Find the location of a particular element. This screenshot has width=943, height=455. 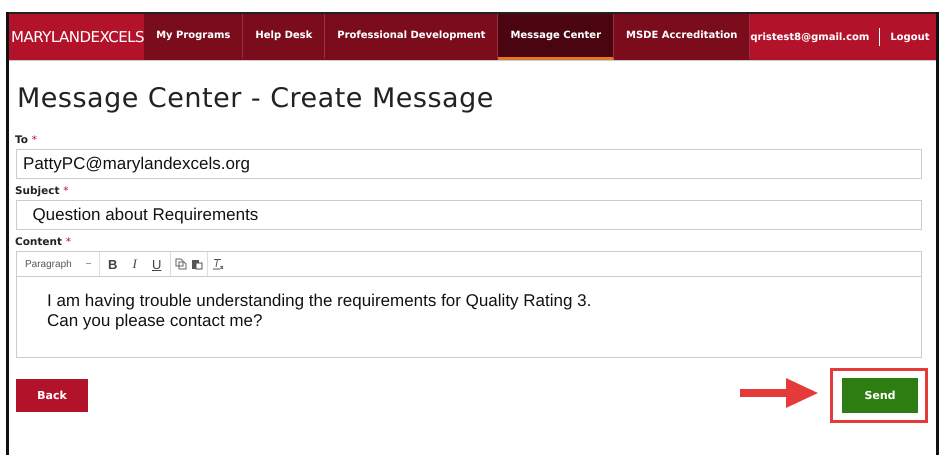

message-text: I am having trouble understanding the requirements for Quality Rating 3. Can you please contact me? is located at coordinates (319, 311).